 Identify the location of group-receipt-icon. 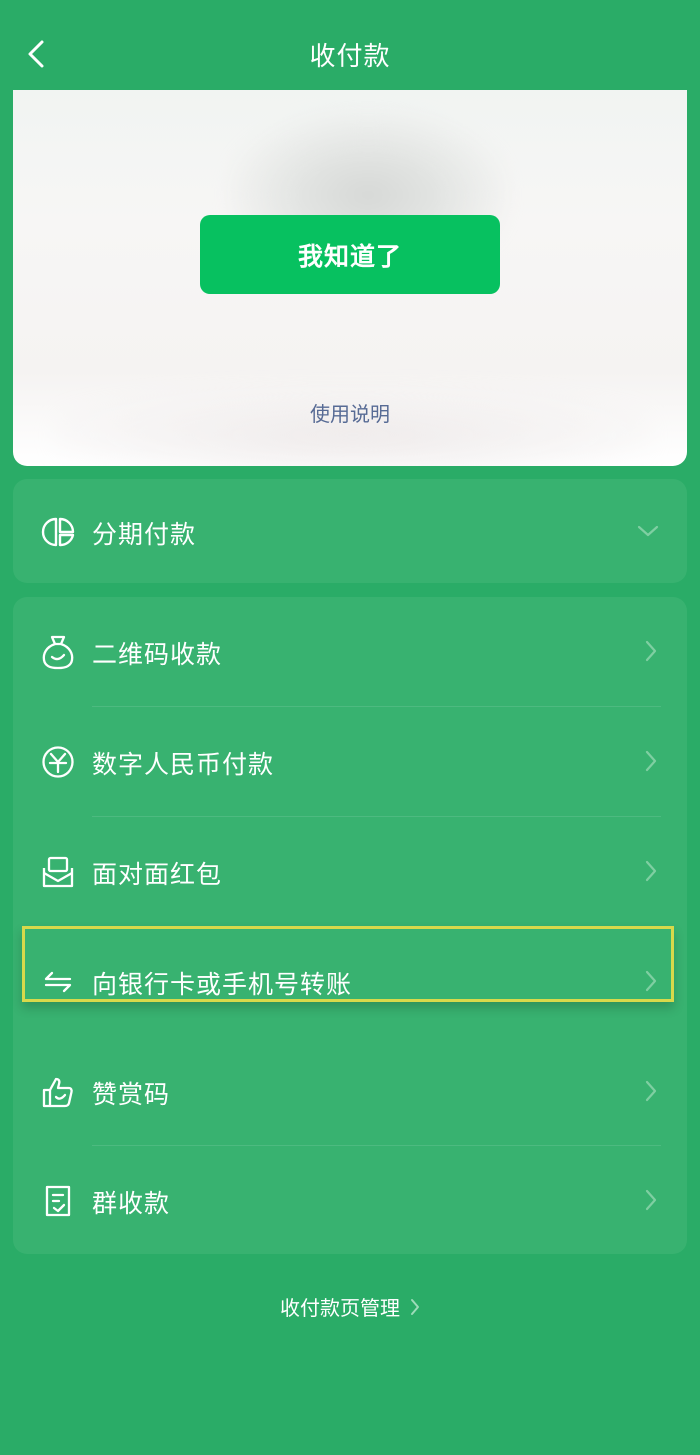
(58, 1201).